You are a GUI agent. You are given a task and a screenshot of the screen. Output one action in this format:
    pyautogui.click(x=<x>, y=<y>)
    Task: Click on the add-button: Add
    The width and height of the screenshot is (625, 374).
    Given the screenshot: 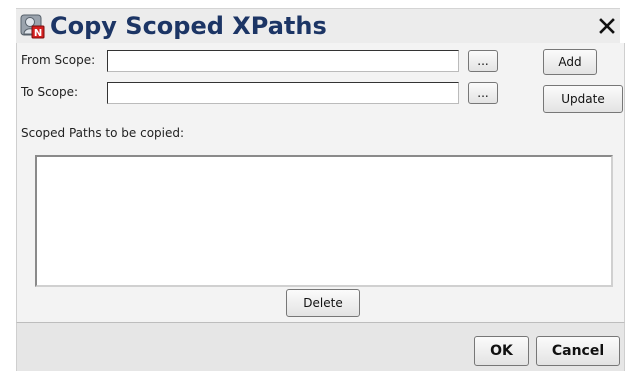 What is the action you would take?
    pyautogui.click(x=570, y=62)
    